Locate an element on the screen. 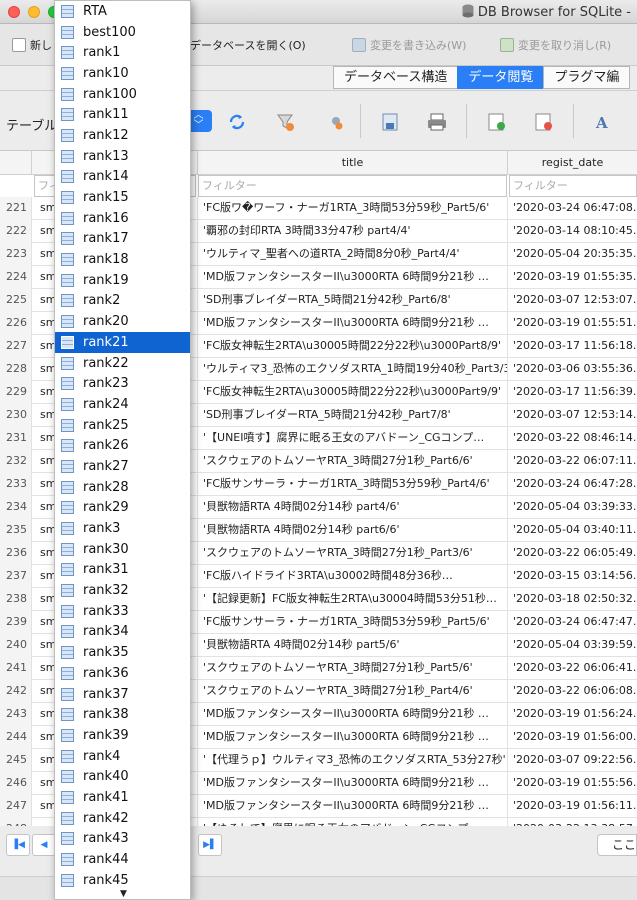  regist-date-cell: '2020-03-17 11:56:18.2 is located at coordinates (572, 346).